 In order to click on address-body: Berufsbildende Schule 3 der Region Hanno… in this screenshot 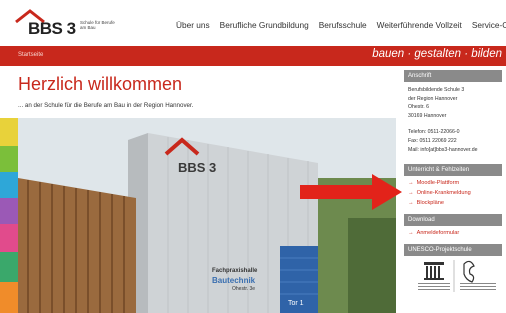, I will do `click(453, 120)`.